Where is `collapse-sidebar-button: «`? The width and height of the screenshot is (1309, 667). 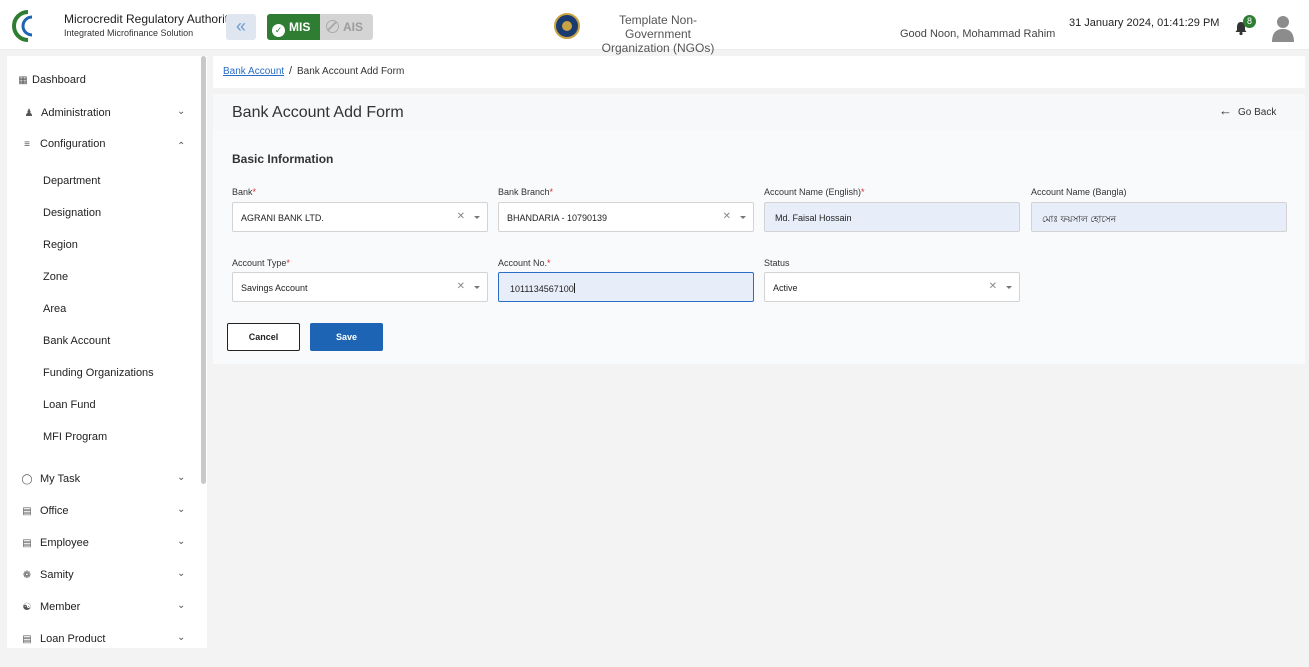 collapse-sidebar-button: « is located at coordinates (241, 27).